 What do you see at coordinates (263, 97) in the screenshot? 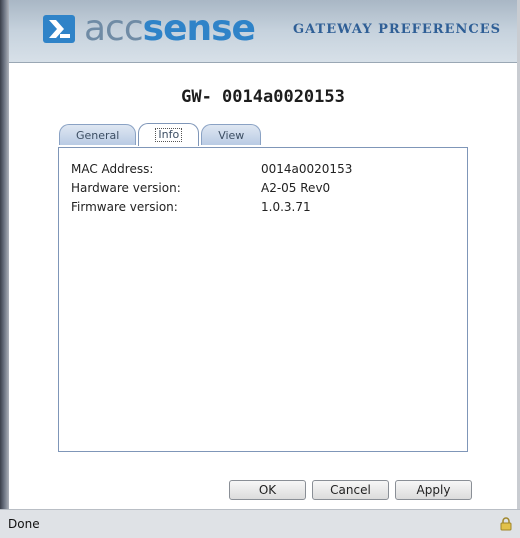
I see `gateway-title: GW- 0014a0020153` at bounding box center [263, 97].